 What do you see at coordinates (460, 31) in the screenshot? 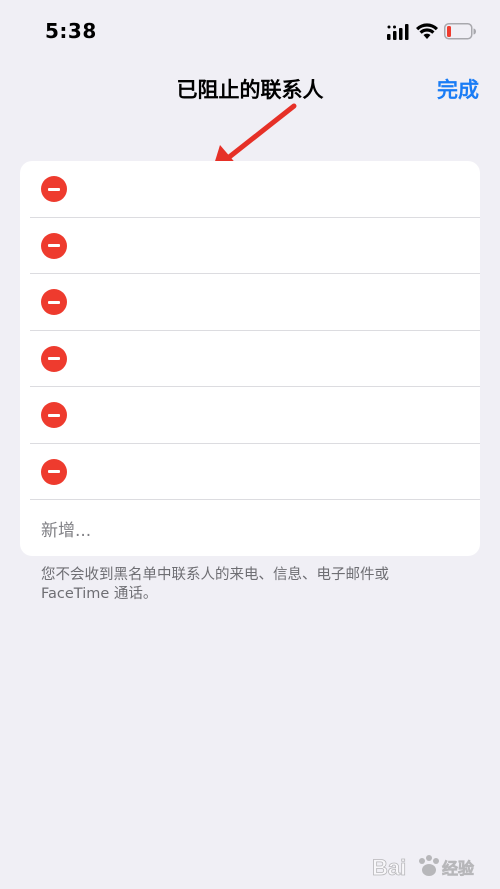
I see `battery-low-icon` at bounding box center [460, 31].